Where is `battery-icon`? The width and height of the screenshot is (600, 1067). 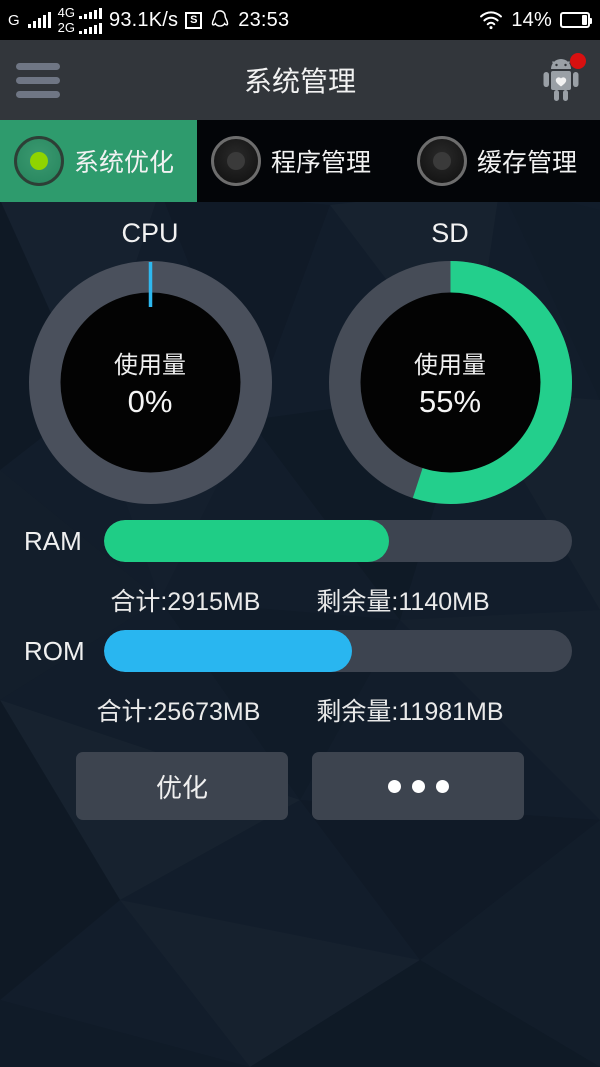 battery-icon is located at coordinates (576, 20).